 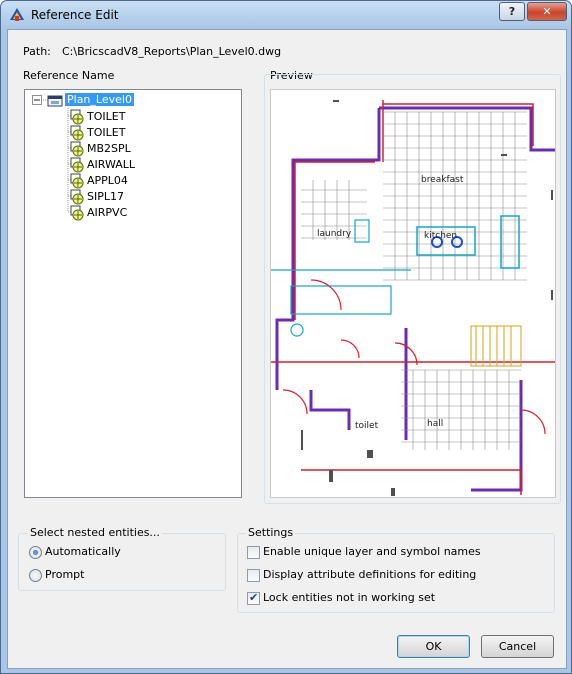 What do you see at coordinates (60, 156) in the screenshot?
I see `tree-connector-lines` at bounding box center [60, 156].